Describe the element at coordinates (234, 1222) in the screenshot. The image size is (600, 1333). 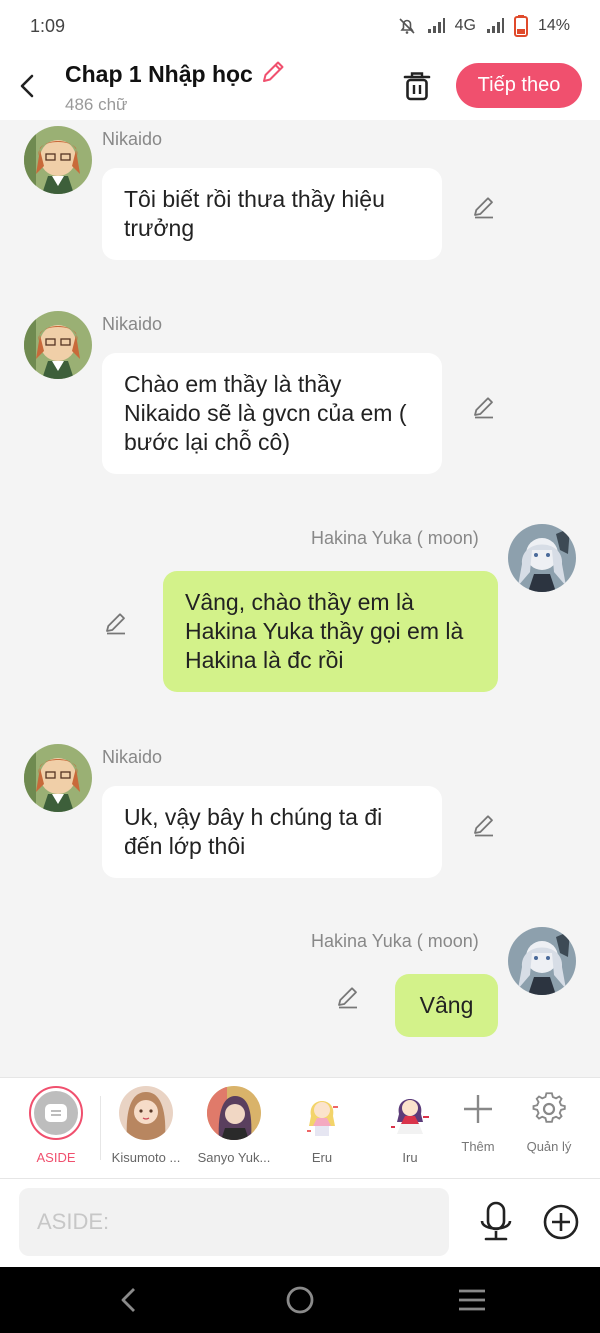
I see `message-input` at that location.